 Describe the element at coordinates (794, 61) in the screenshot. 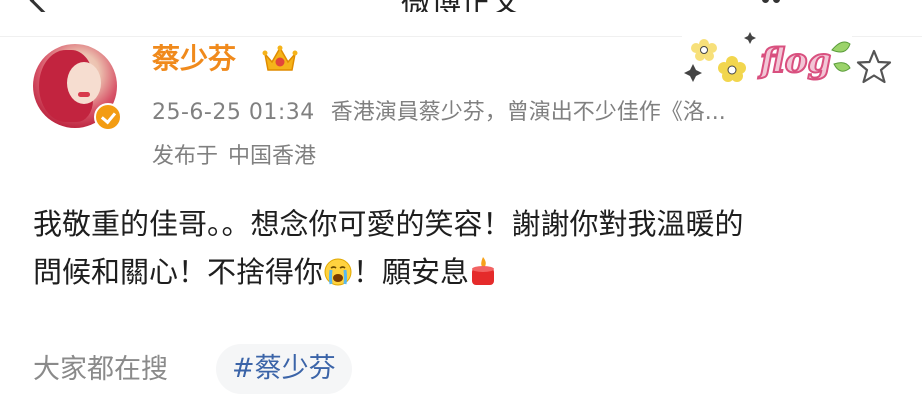

I see `svg-text: flog` at that location.